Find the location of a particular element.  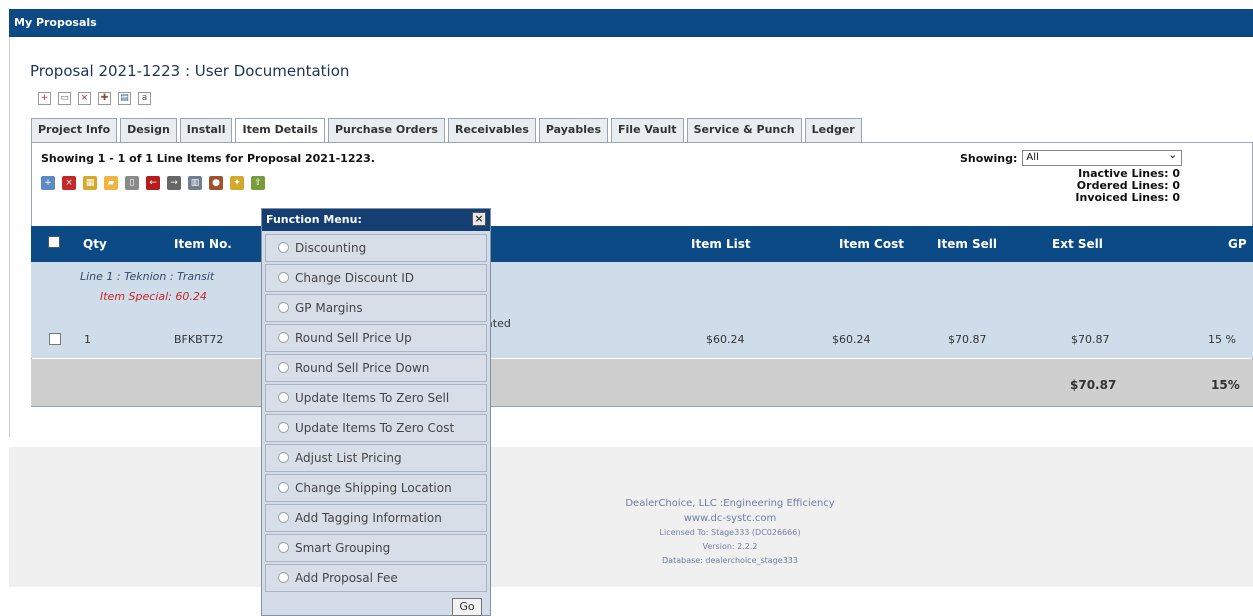

line-items-toolbar: + × ▦ ▰ ▯ ← → ▥ ● ✦ ⇧ is located at coordinates (153, 183).